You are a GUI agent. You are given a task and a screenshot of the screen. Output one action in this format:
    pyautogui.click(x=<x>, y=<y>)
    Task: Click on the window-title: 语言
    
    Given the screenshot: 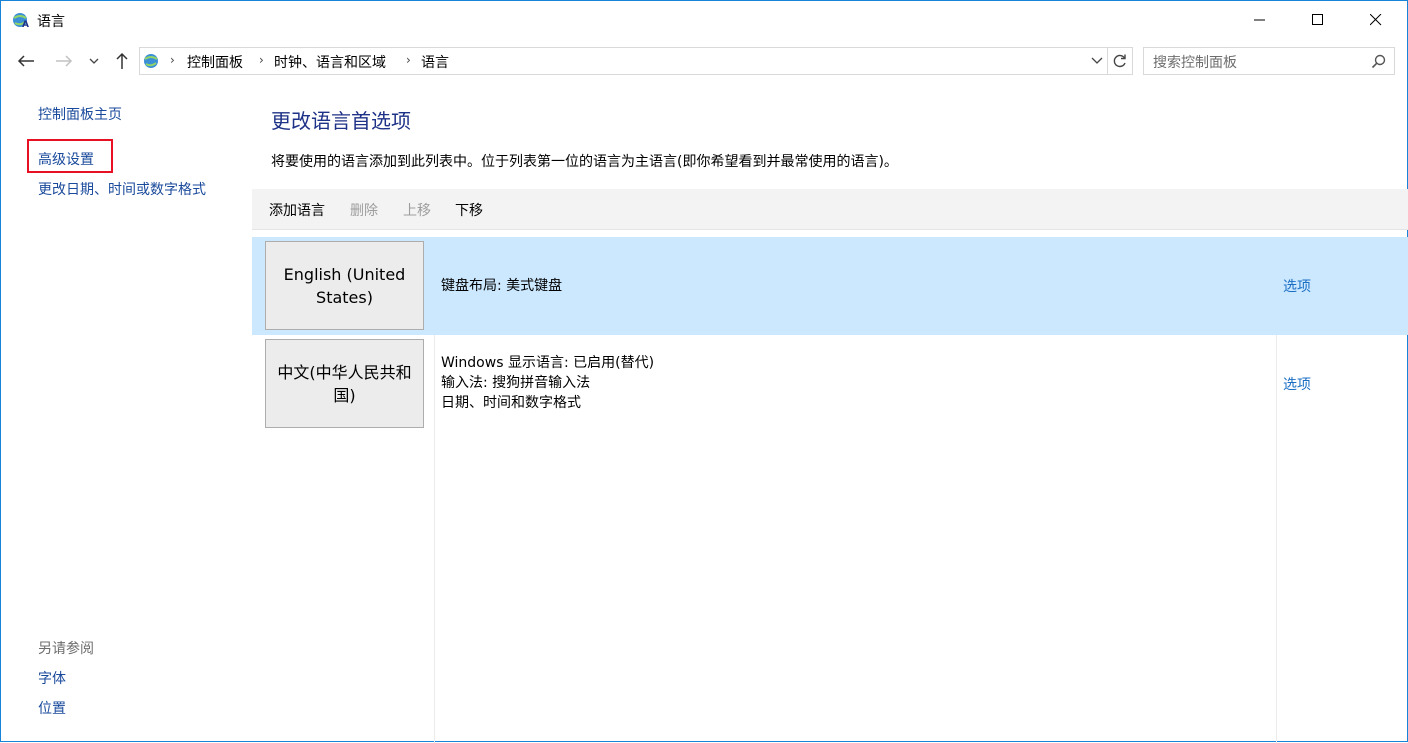 What is the action you would take?
    pyautogui.click(x=51, y=22)
    